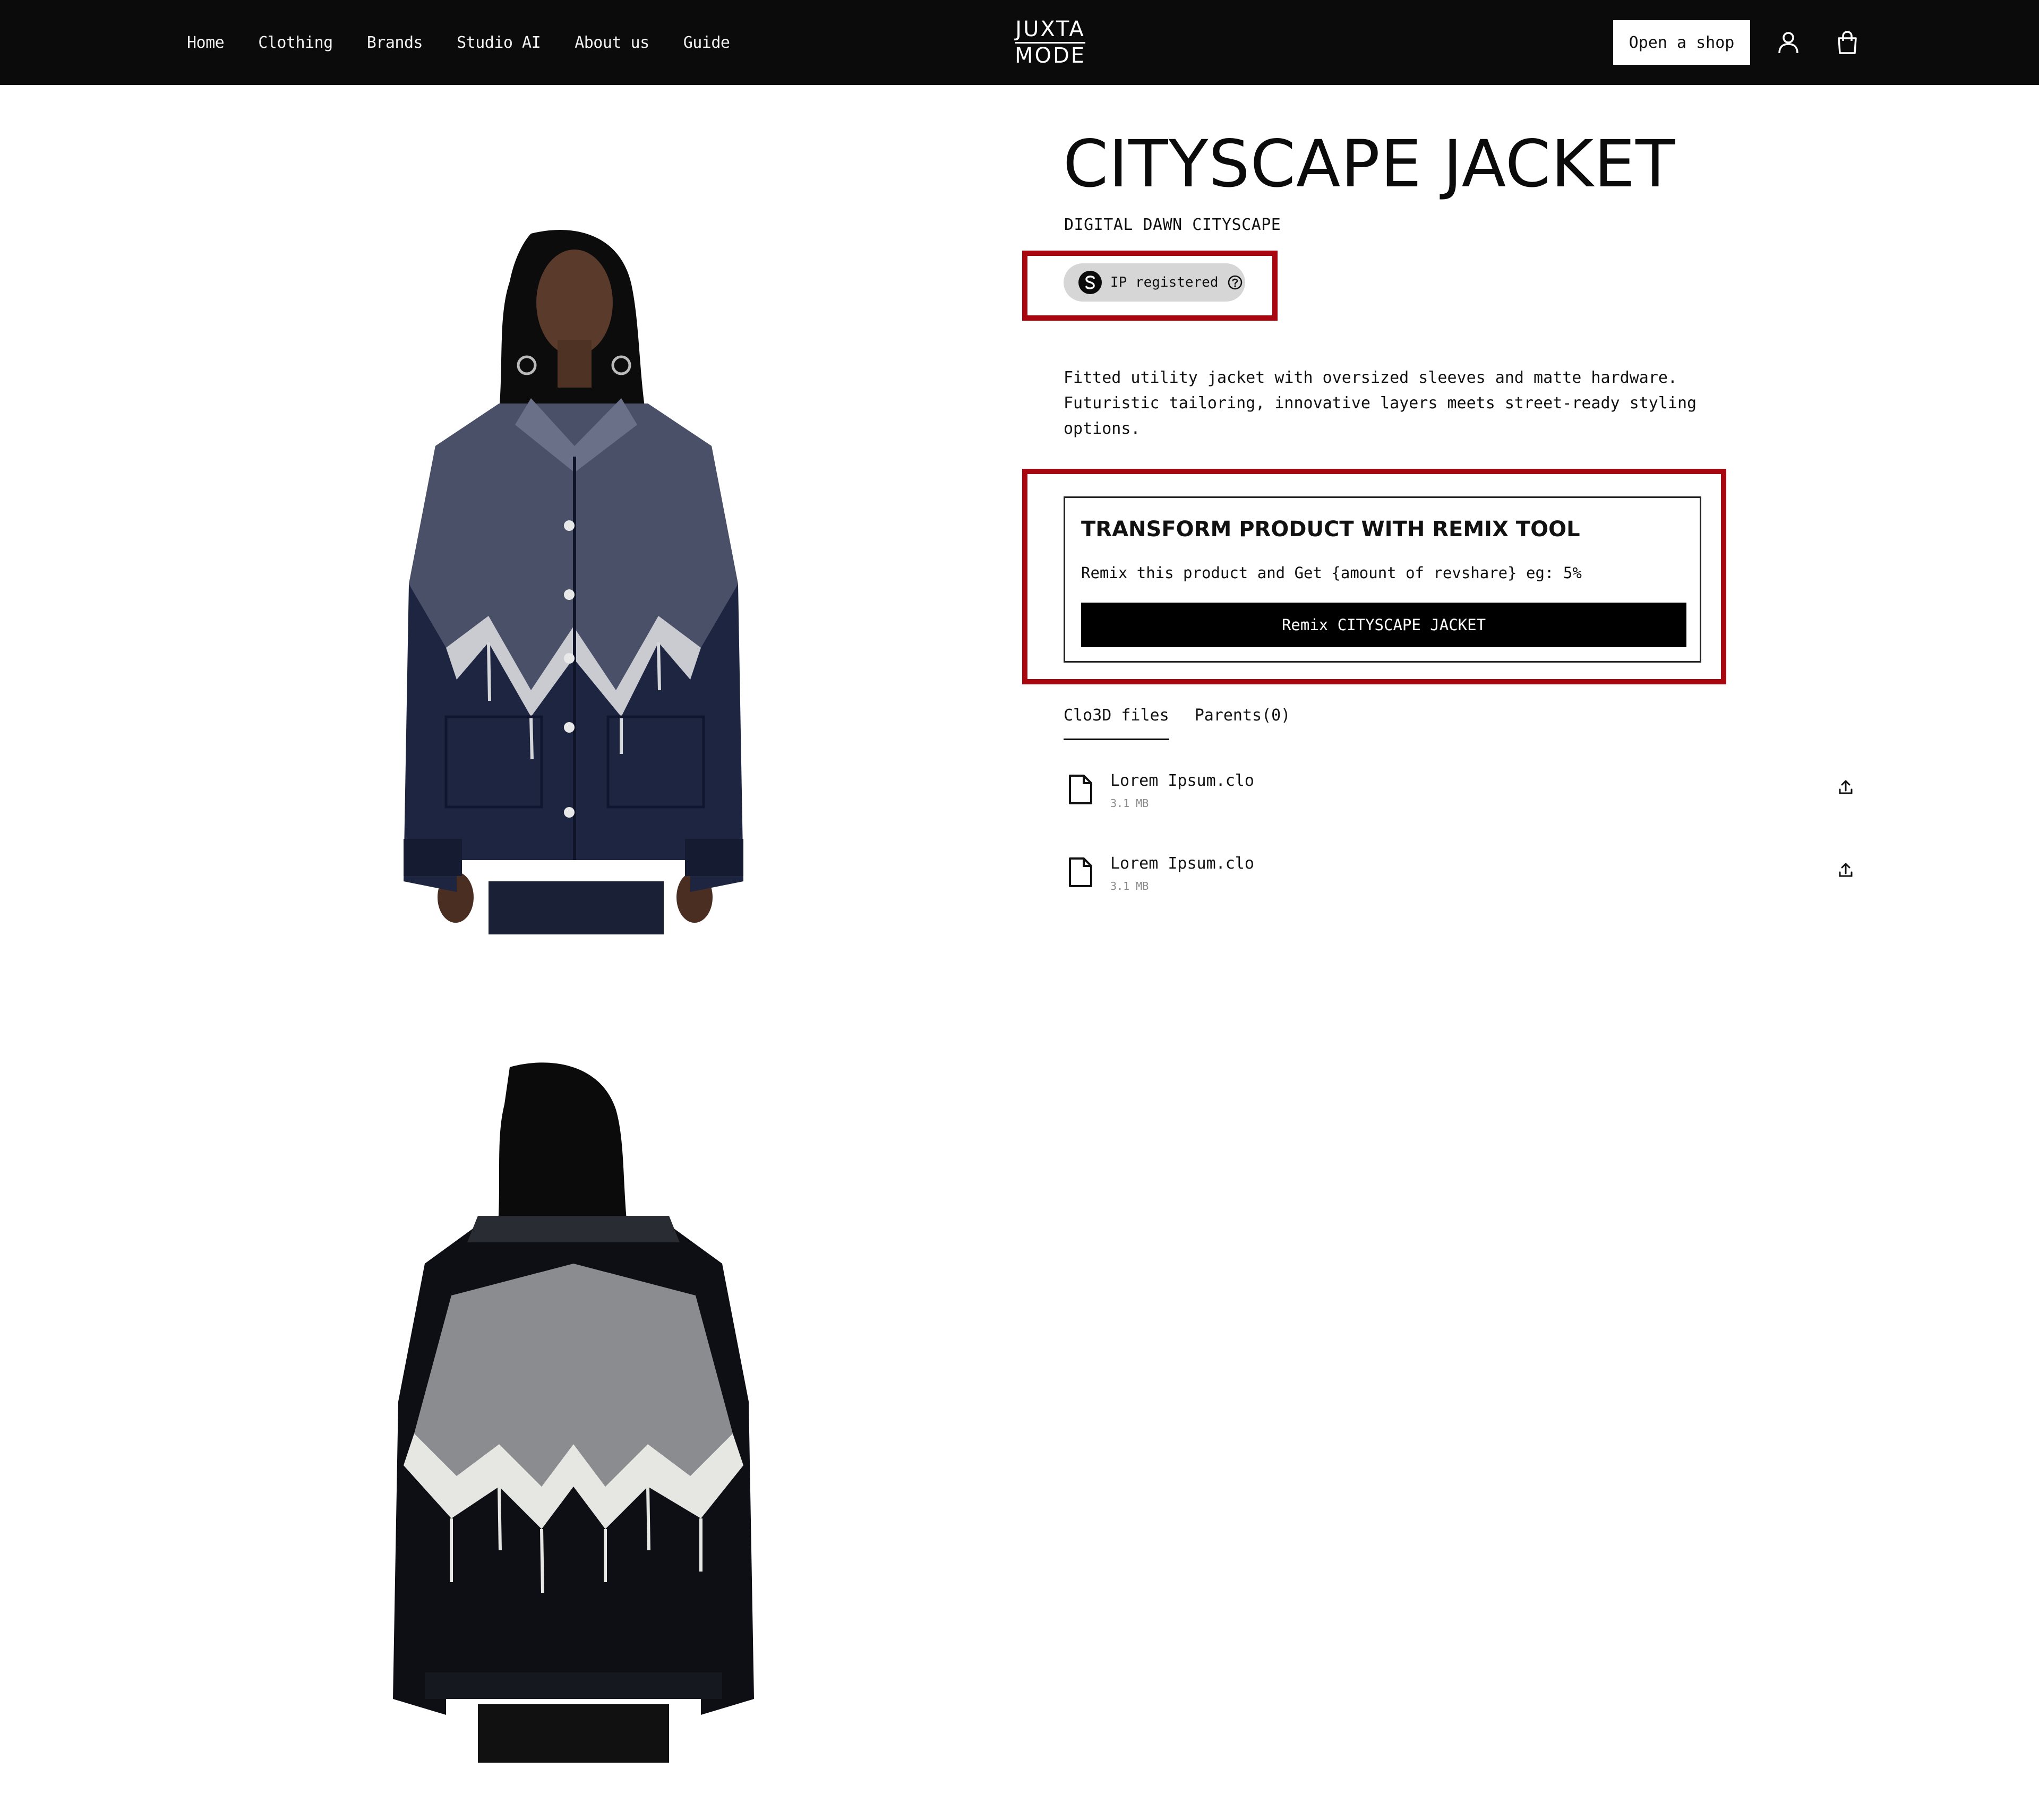  Describe the element at coordinates (1164, 282) in the screenshot. I see `ip-registered-label: IP registered` at that location.